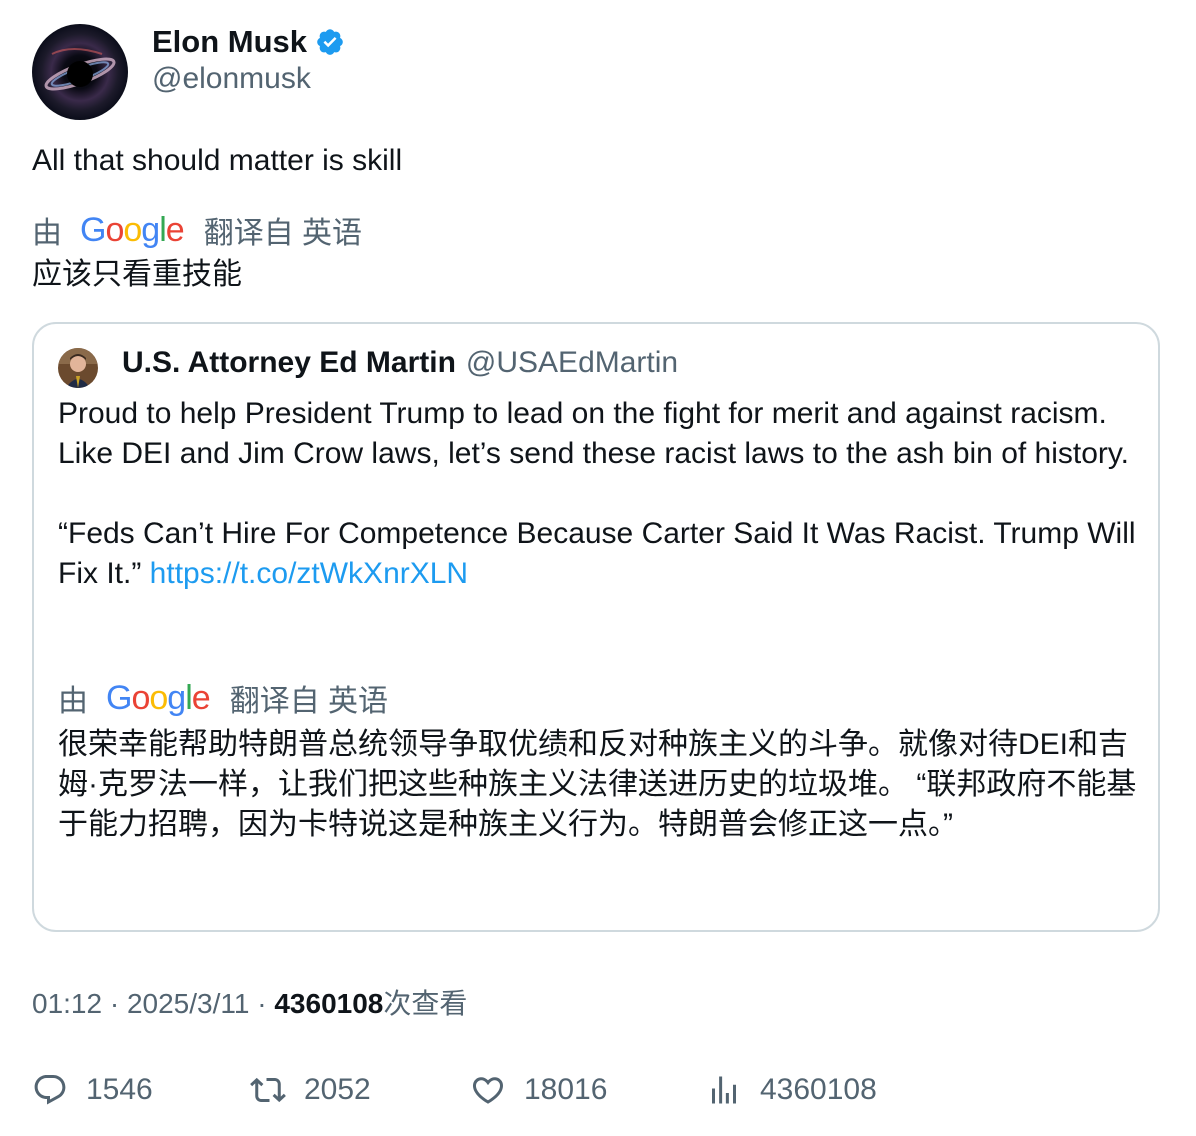 The width and height of the screenshot is (1196, 1136). Describe the element at coordinates (572, 363) in the screenshot. I see `quoted-author-handle: @USAEdMartin` at that location.